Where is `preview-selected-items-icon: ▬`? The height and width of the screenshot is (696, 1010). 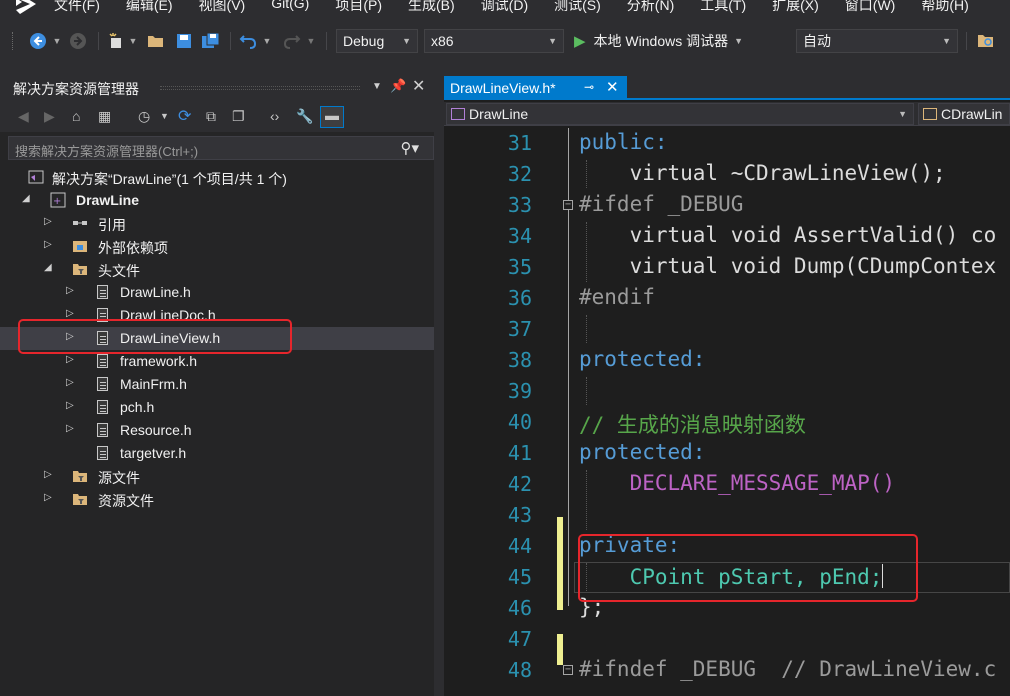 preview-selected-items-icon: ▬ is located at coordinates (332, 117).